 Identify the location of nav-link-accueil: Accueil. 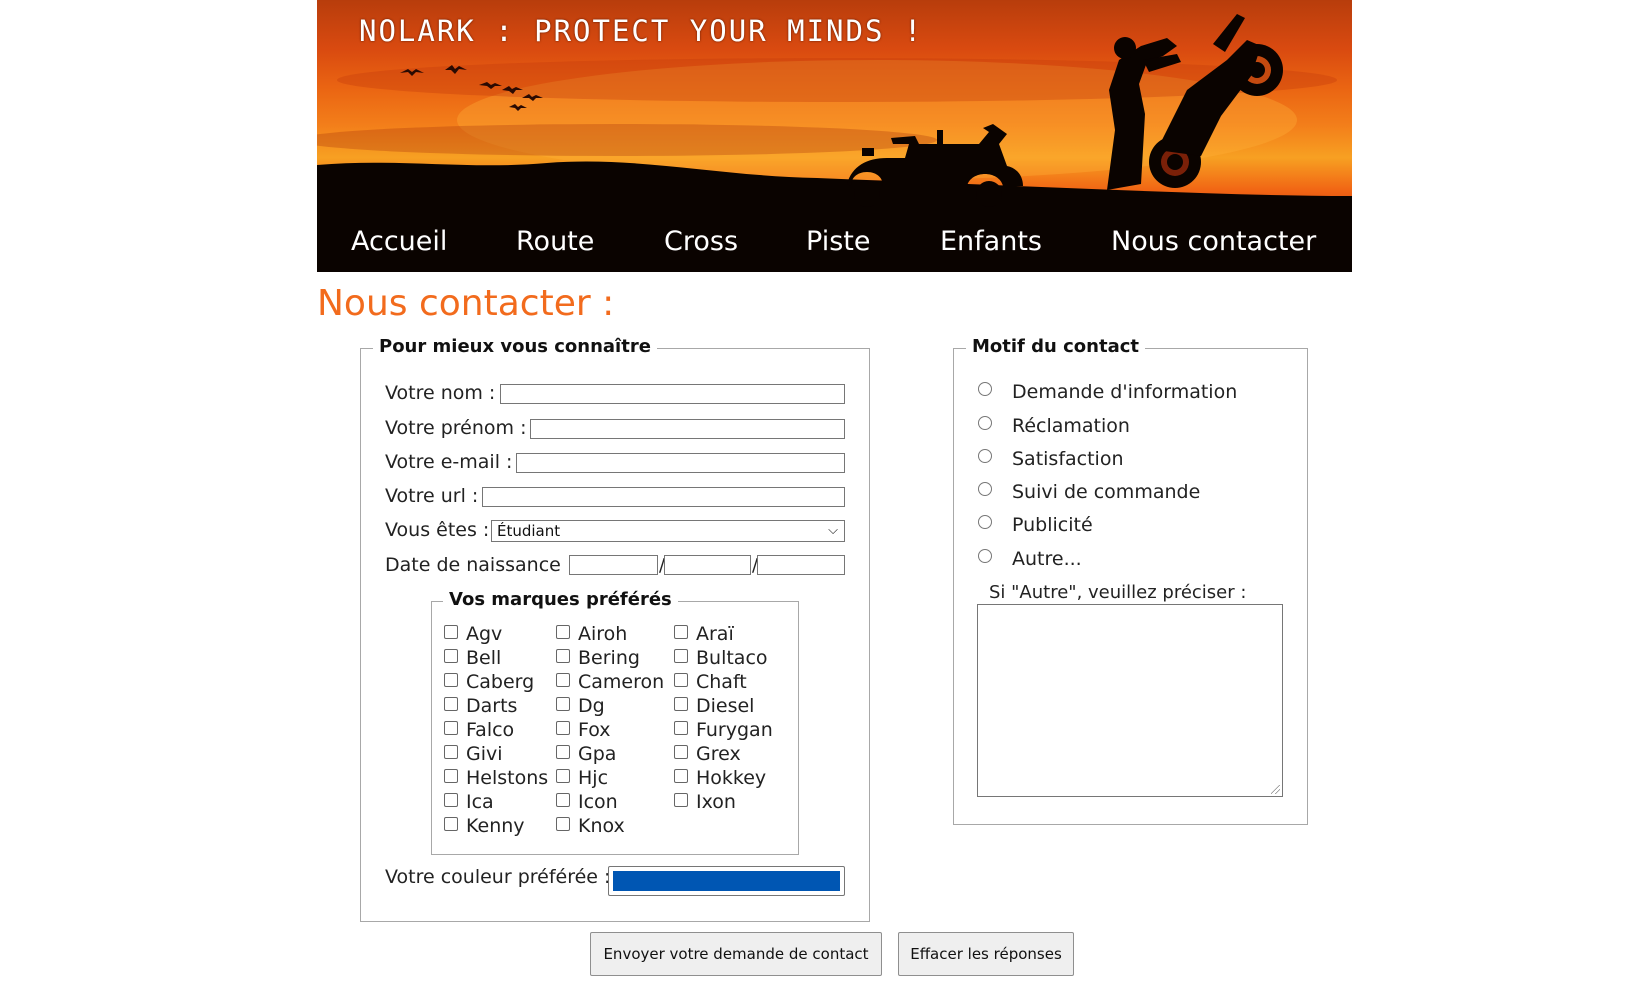
(399, 241).